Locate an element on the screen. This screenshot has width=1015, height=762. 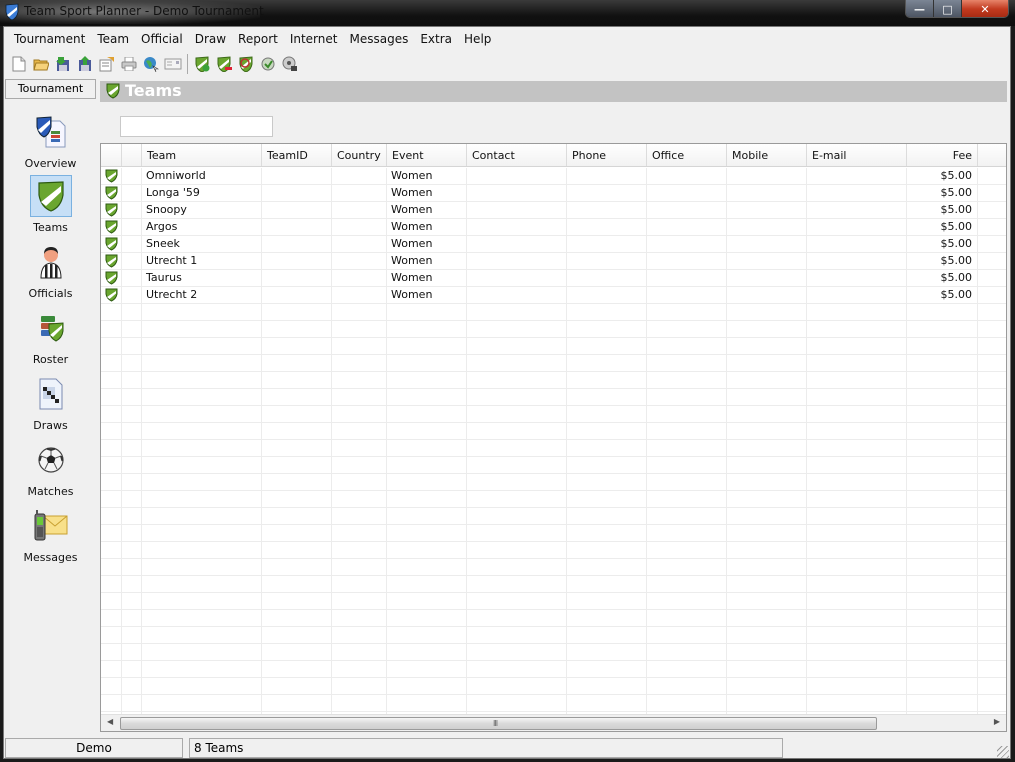
web-publish-button is located at coordinates (151, 64).